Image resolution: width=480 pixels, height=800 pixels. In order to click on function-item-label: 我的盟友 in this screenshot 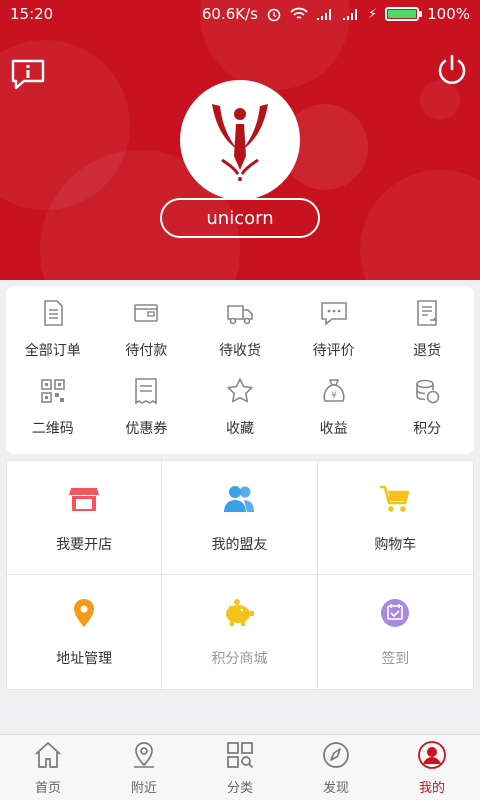, I will do `click(239, 544)`.